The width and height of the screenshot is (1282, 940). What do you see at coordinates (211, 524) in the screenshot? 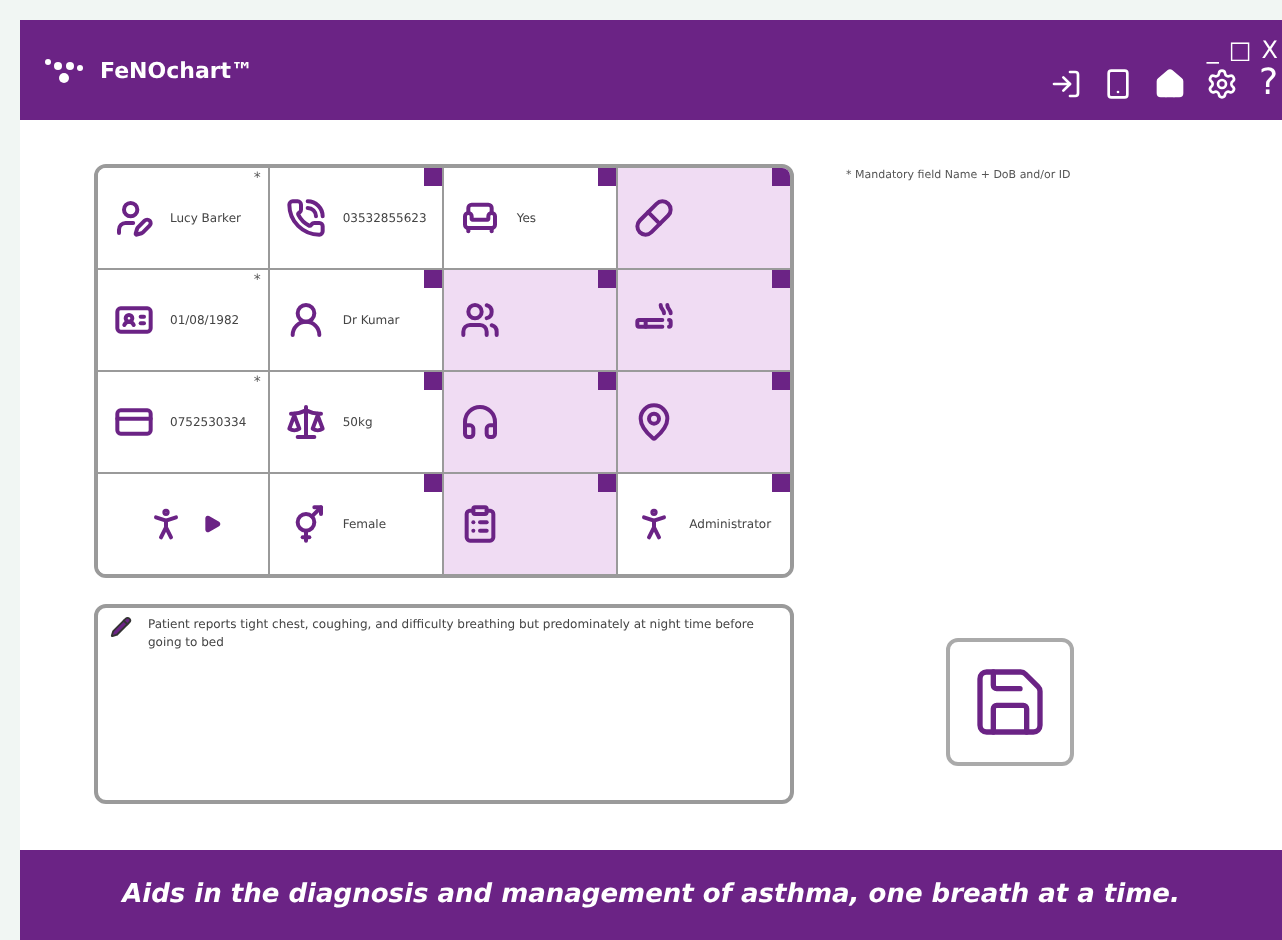
I see `play-icon` at bounding box center [211, 524].